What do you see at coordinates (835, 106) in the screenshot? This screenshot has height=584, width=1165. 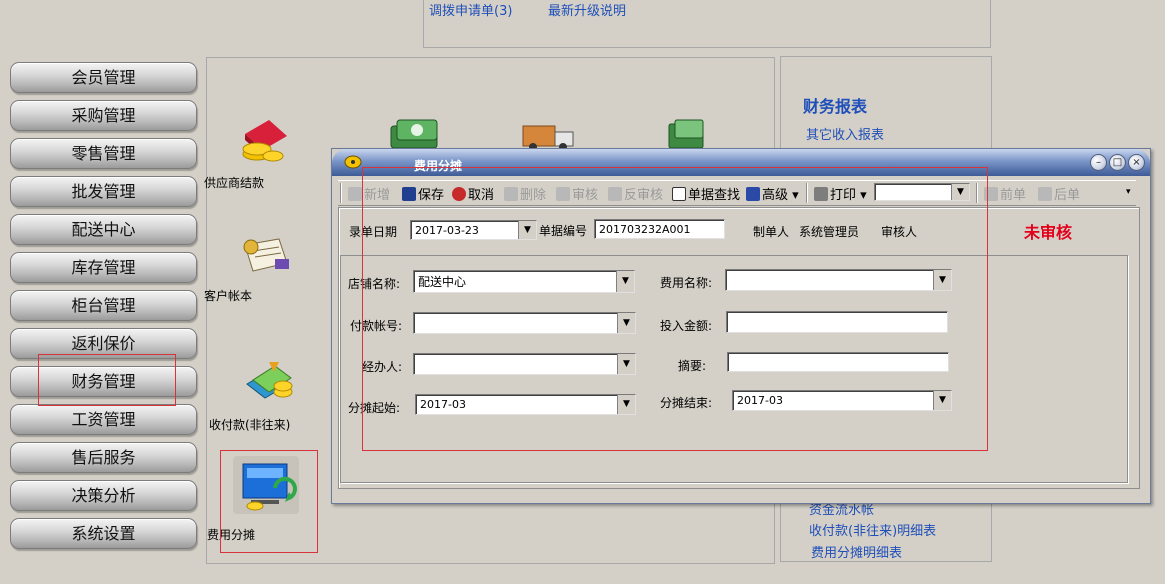 I see `reports-title: 财务报表` at bounding box center [835, 106].